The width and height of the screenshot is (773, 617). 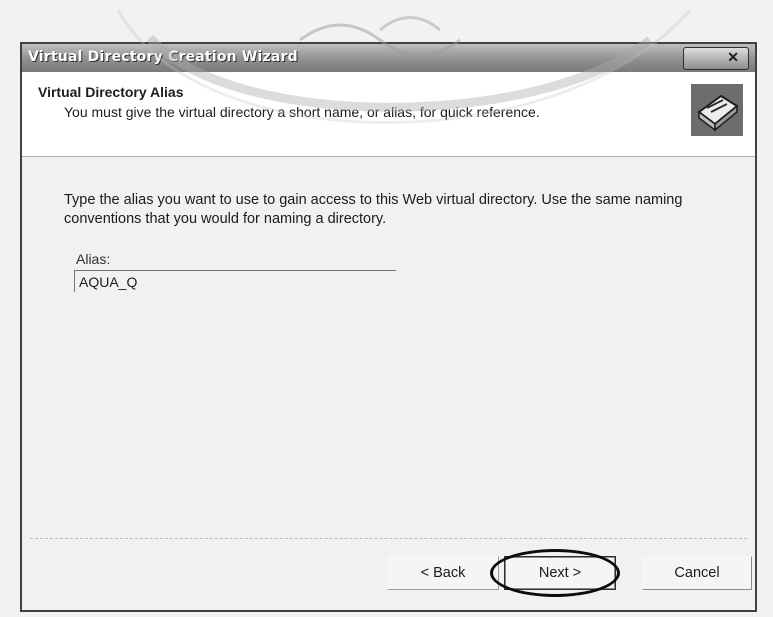 What do you see at coordinates (235, 281) in the screenshot?
I see `alias-input` at bounding box center [235, 281].